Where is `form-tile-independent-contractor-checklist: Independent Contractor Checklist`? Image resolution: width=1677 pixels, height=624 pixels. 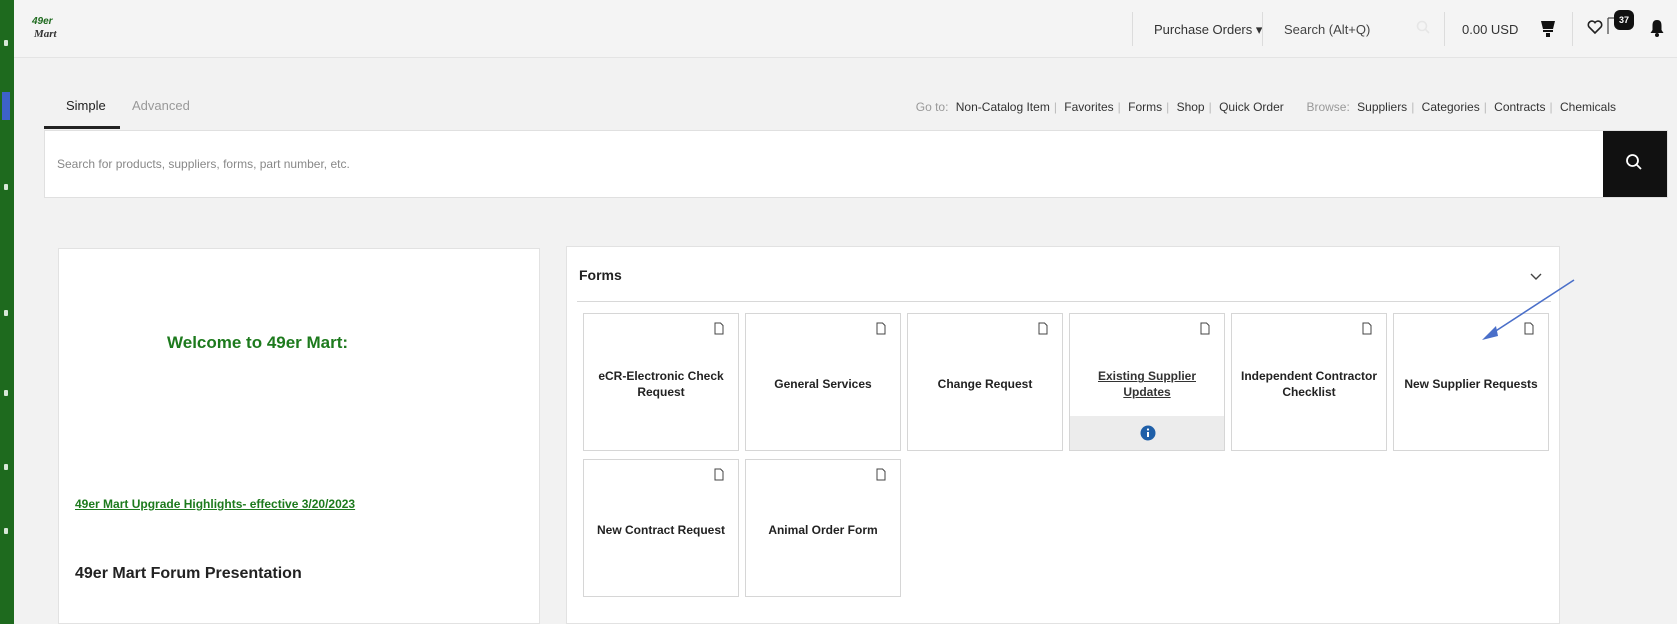
form-tile-independent-contractor-checklist: Independent Contractor Checklist is located at coordinates (1309, 382).